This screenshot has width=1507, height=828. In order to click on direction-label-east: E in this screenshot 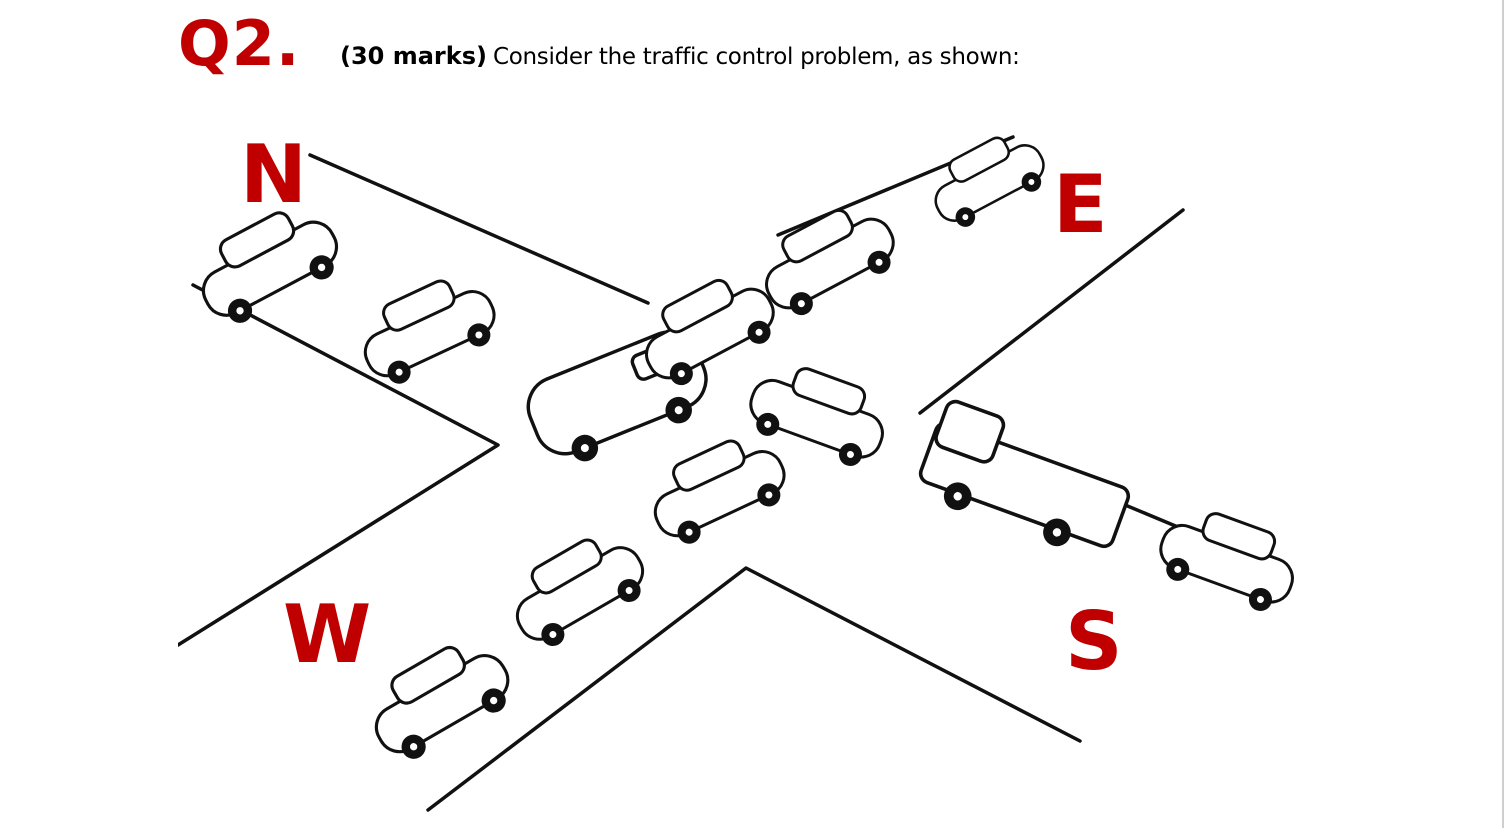, I will do `click(1080, 204)`.